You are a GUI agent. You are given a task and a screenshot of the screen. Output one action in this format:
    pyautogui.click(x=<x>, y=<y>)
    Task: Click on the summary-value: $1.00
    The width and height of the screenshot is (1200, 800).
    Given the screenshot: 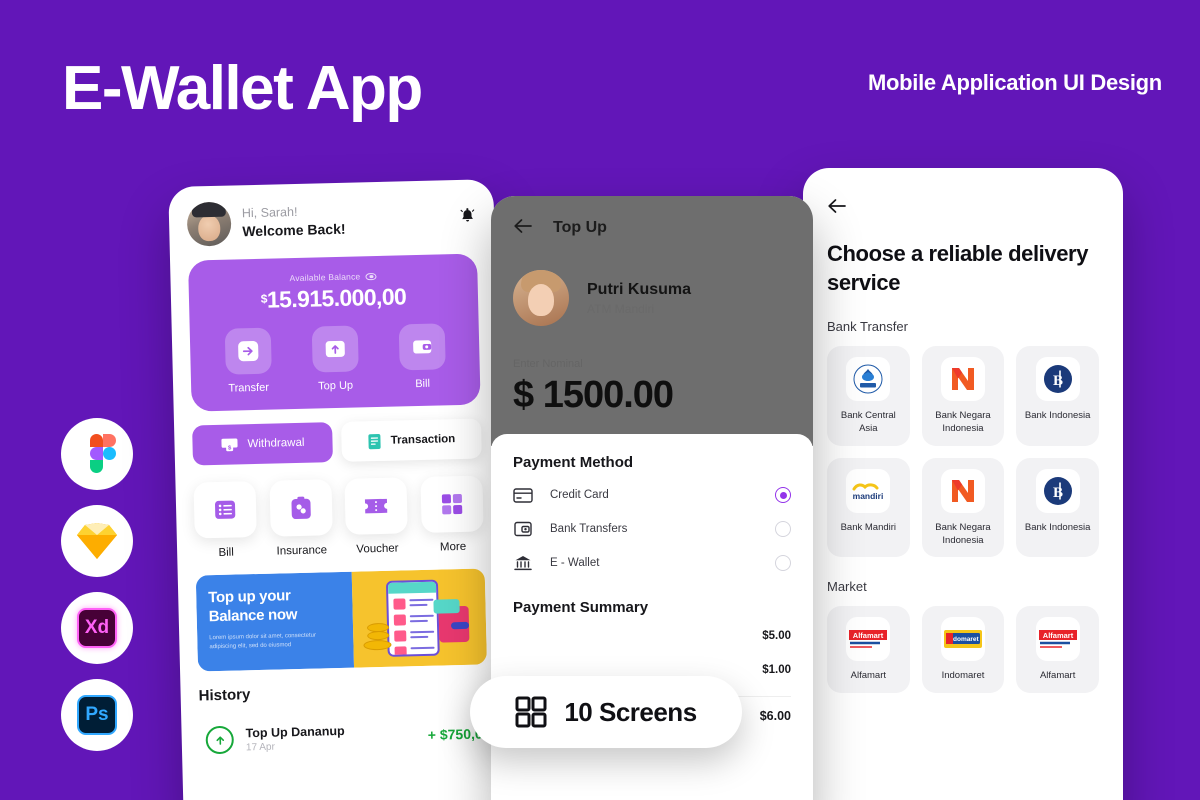 What is the action you would take?
    pyautogui.click(x=776, y=670)
    